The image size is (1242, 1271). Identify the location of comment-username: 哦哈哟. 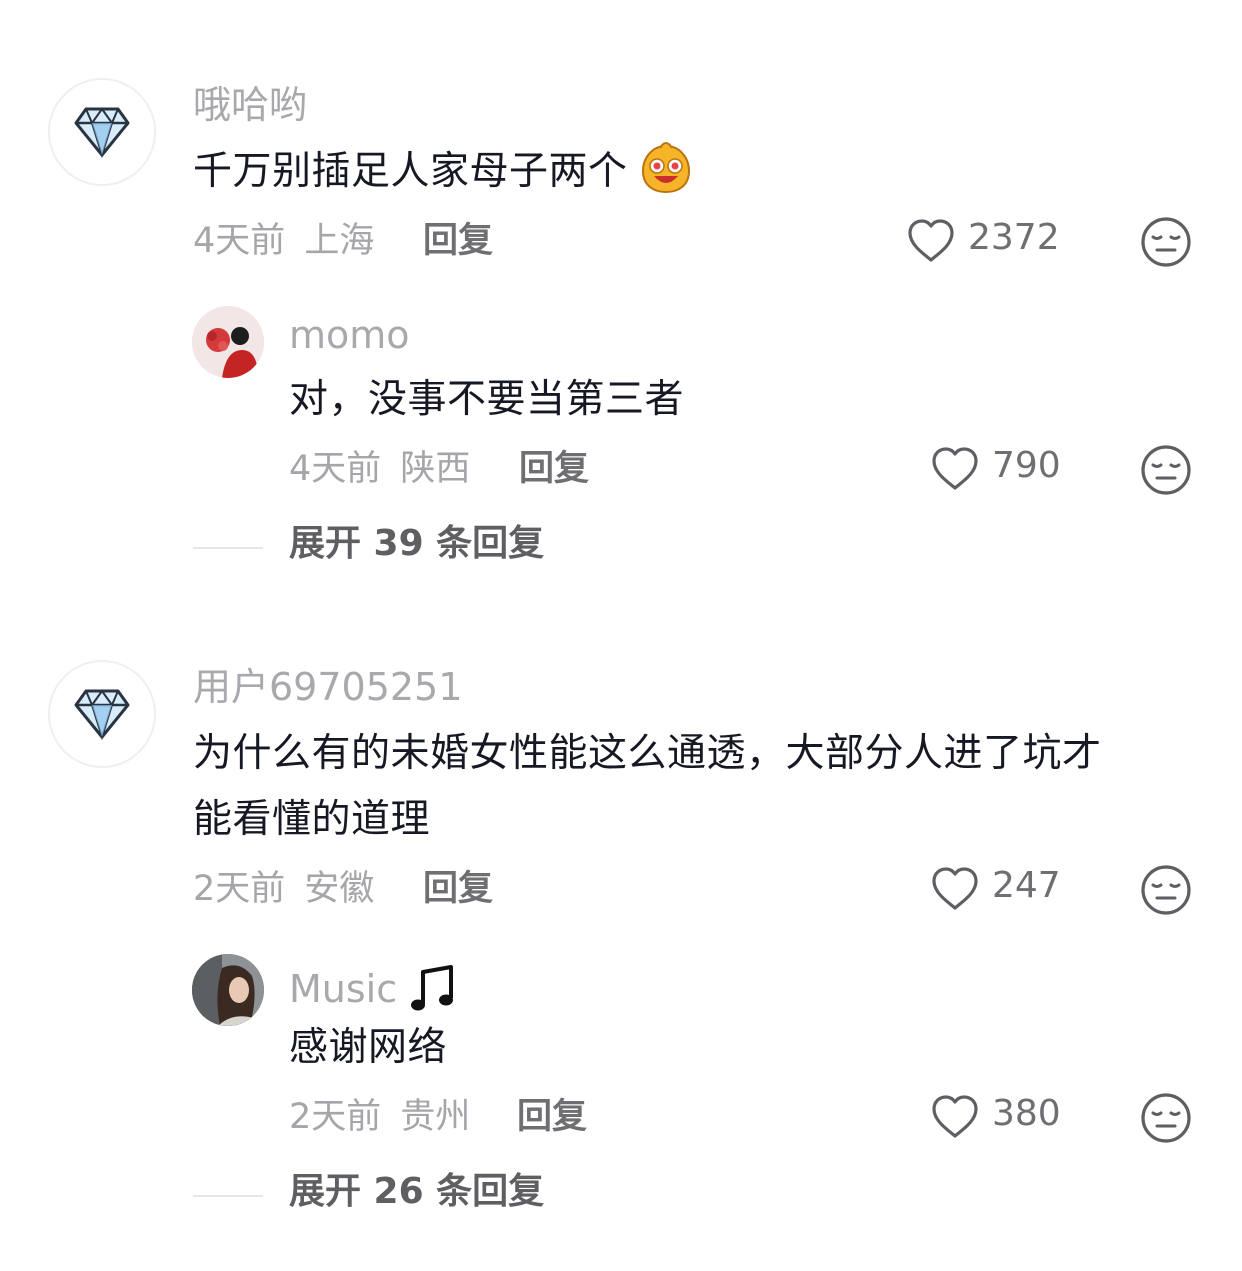
(250, 105).